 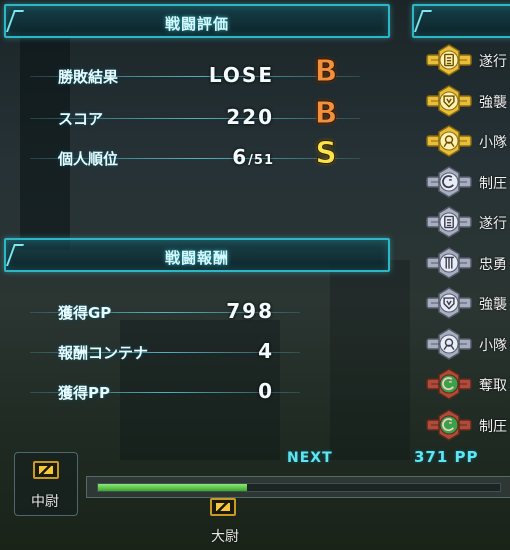 I want to click on result-value: LOSE, so click(x=241, y=75).